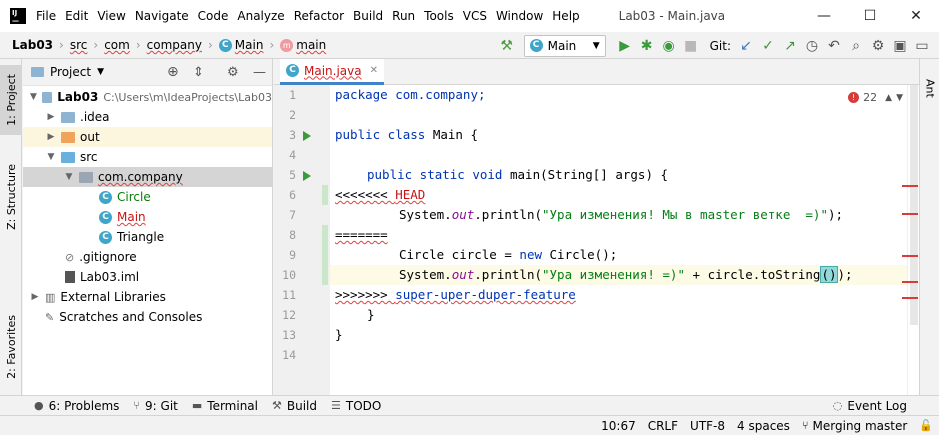  What do you see at coordinates (451, 134) in the screenshot?
I see `code-token: Main {` at bounding box center [451, 134].